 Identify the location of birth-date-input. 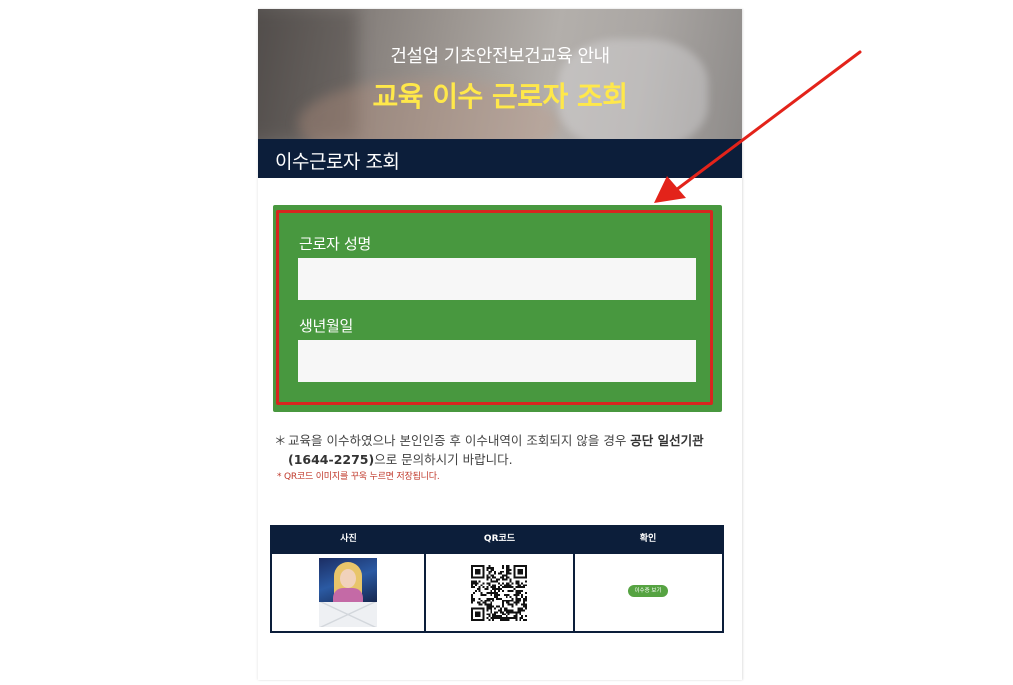
(497, 361).